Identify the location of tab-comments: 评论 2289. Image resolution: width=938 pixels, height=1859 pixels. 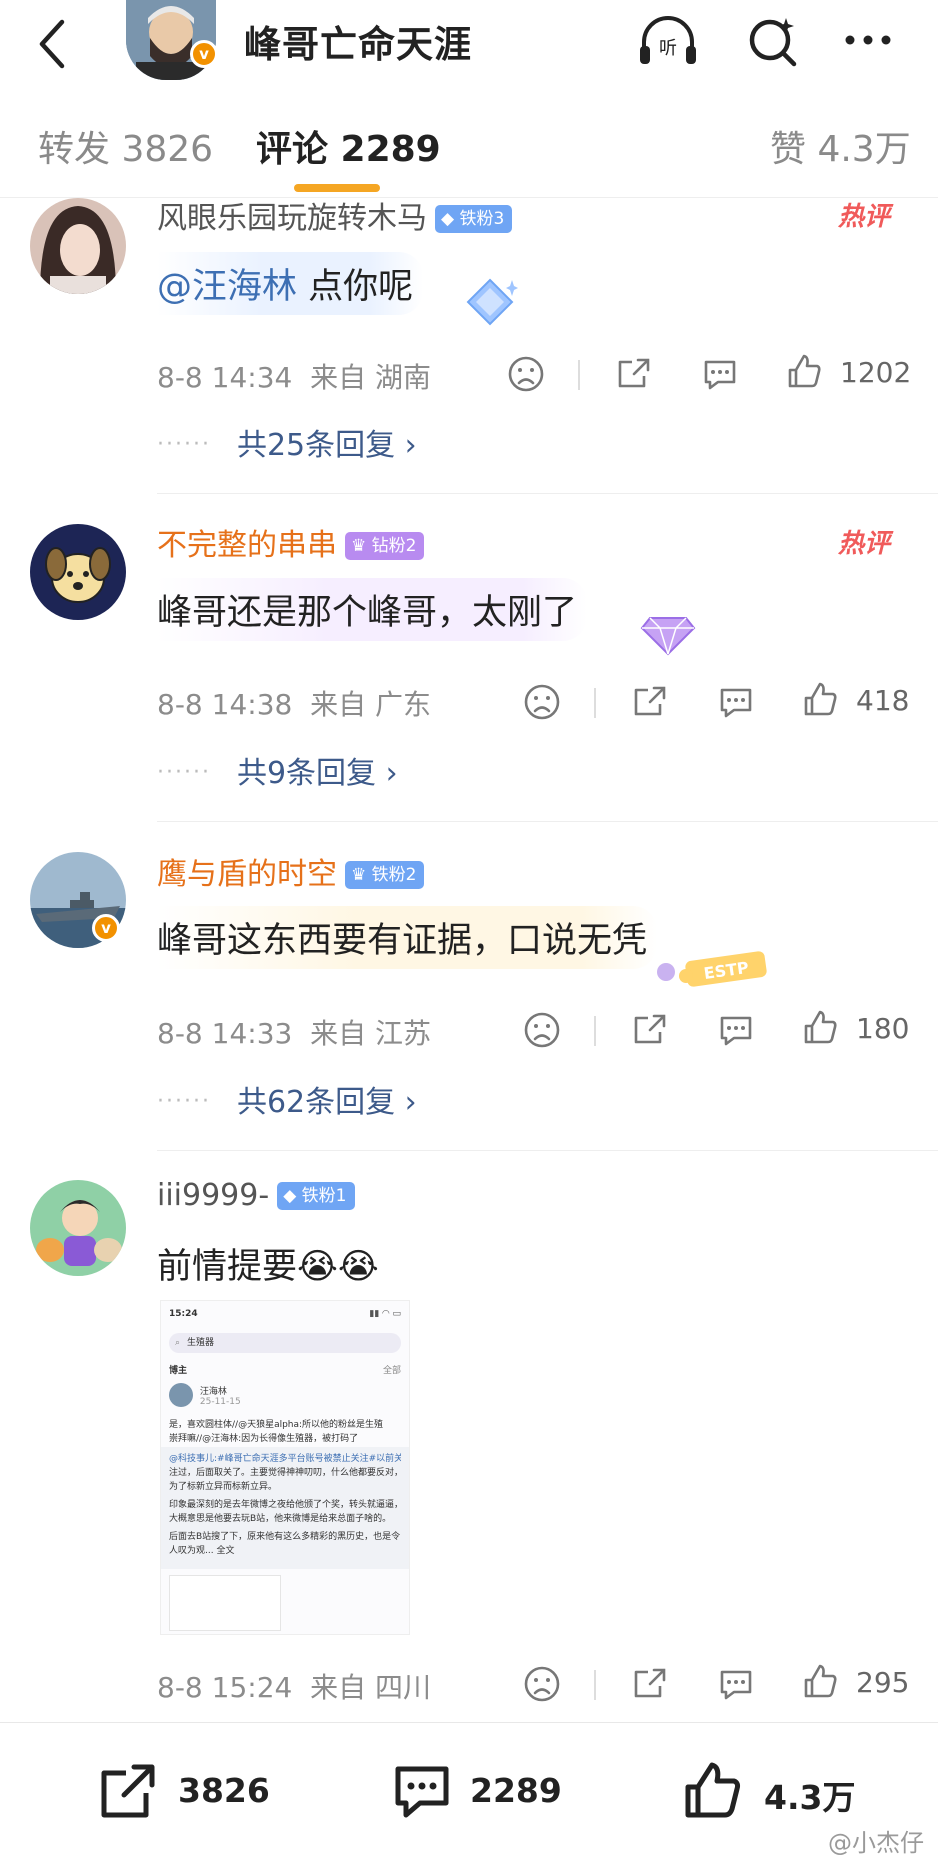
(348, 146).